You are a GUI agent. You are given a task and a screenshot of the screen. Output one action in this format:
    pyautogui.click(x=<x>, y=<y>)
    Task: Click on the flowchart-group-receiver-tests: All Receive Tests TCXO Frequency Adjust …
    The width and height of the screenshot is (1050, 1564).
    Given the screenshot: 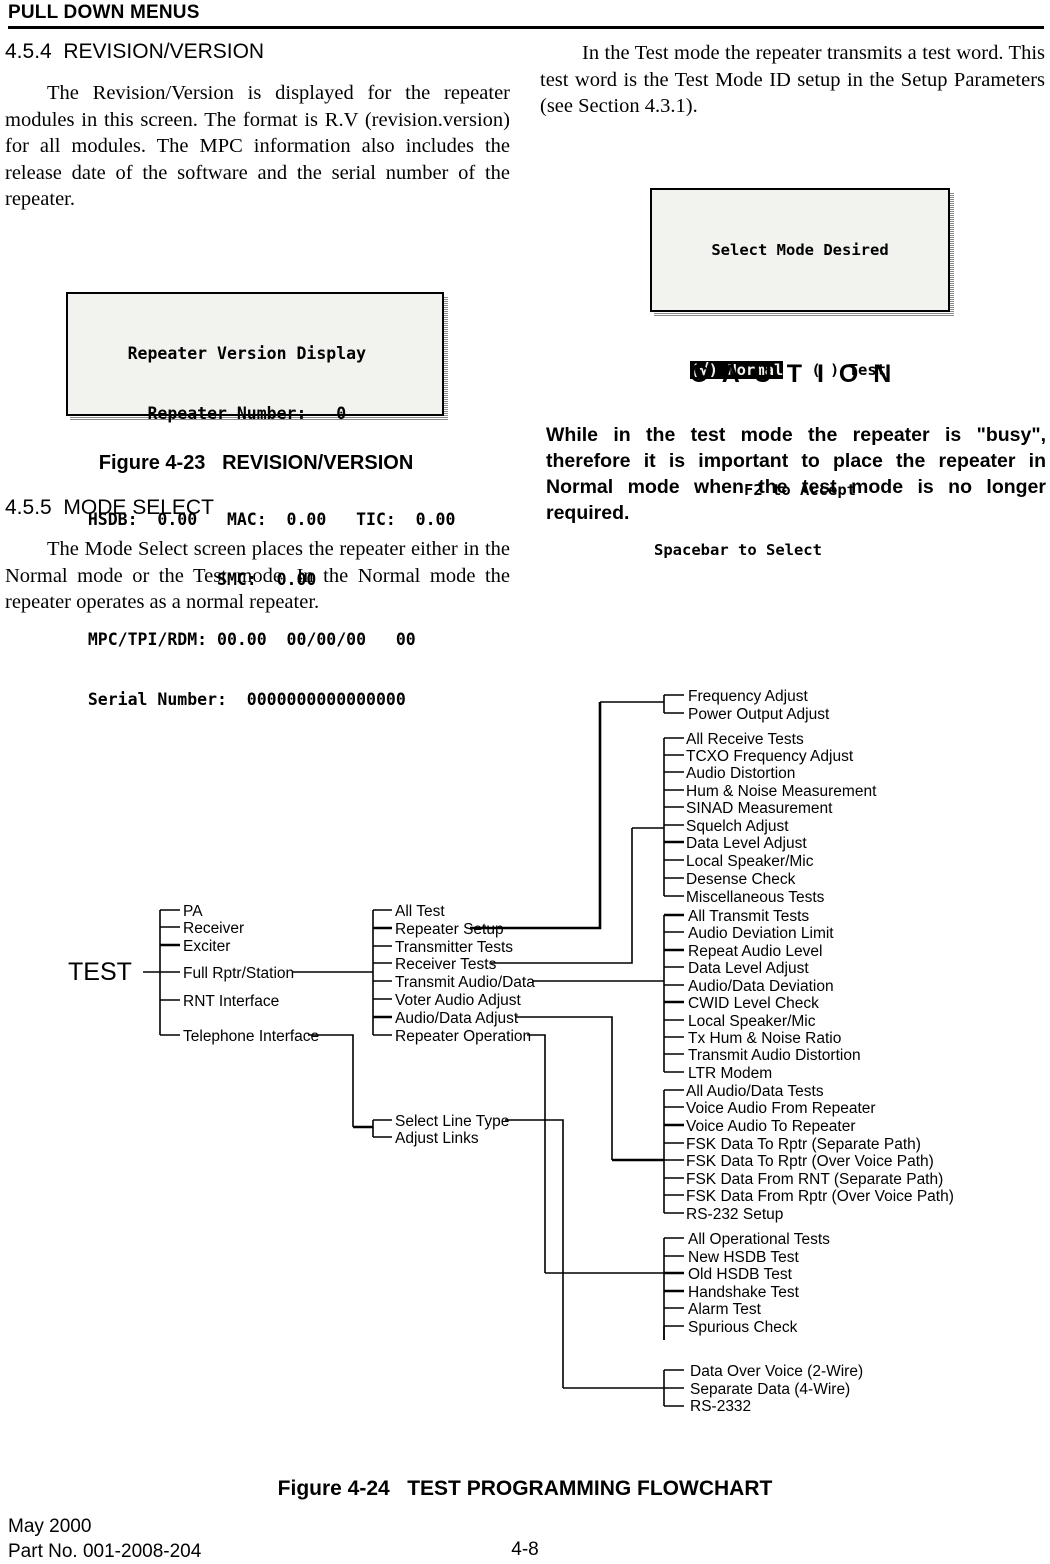 What is the action you would take?
    pyautogui.click(x=781, y=818)
    